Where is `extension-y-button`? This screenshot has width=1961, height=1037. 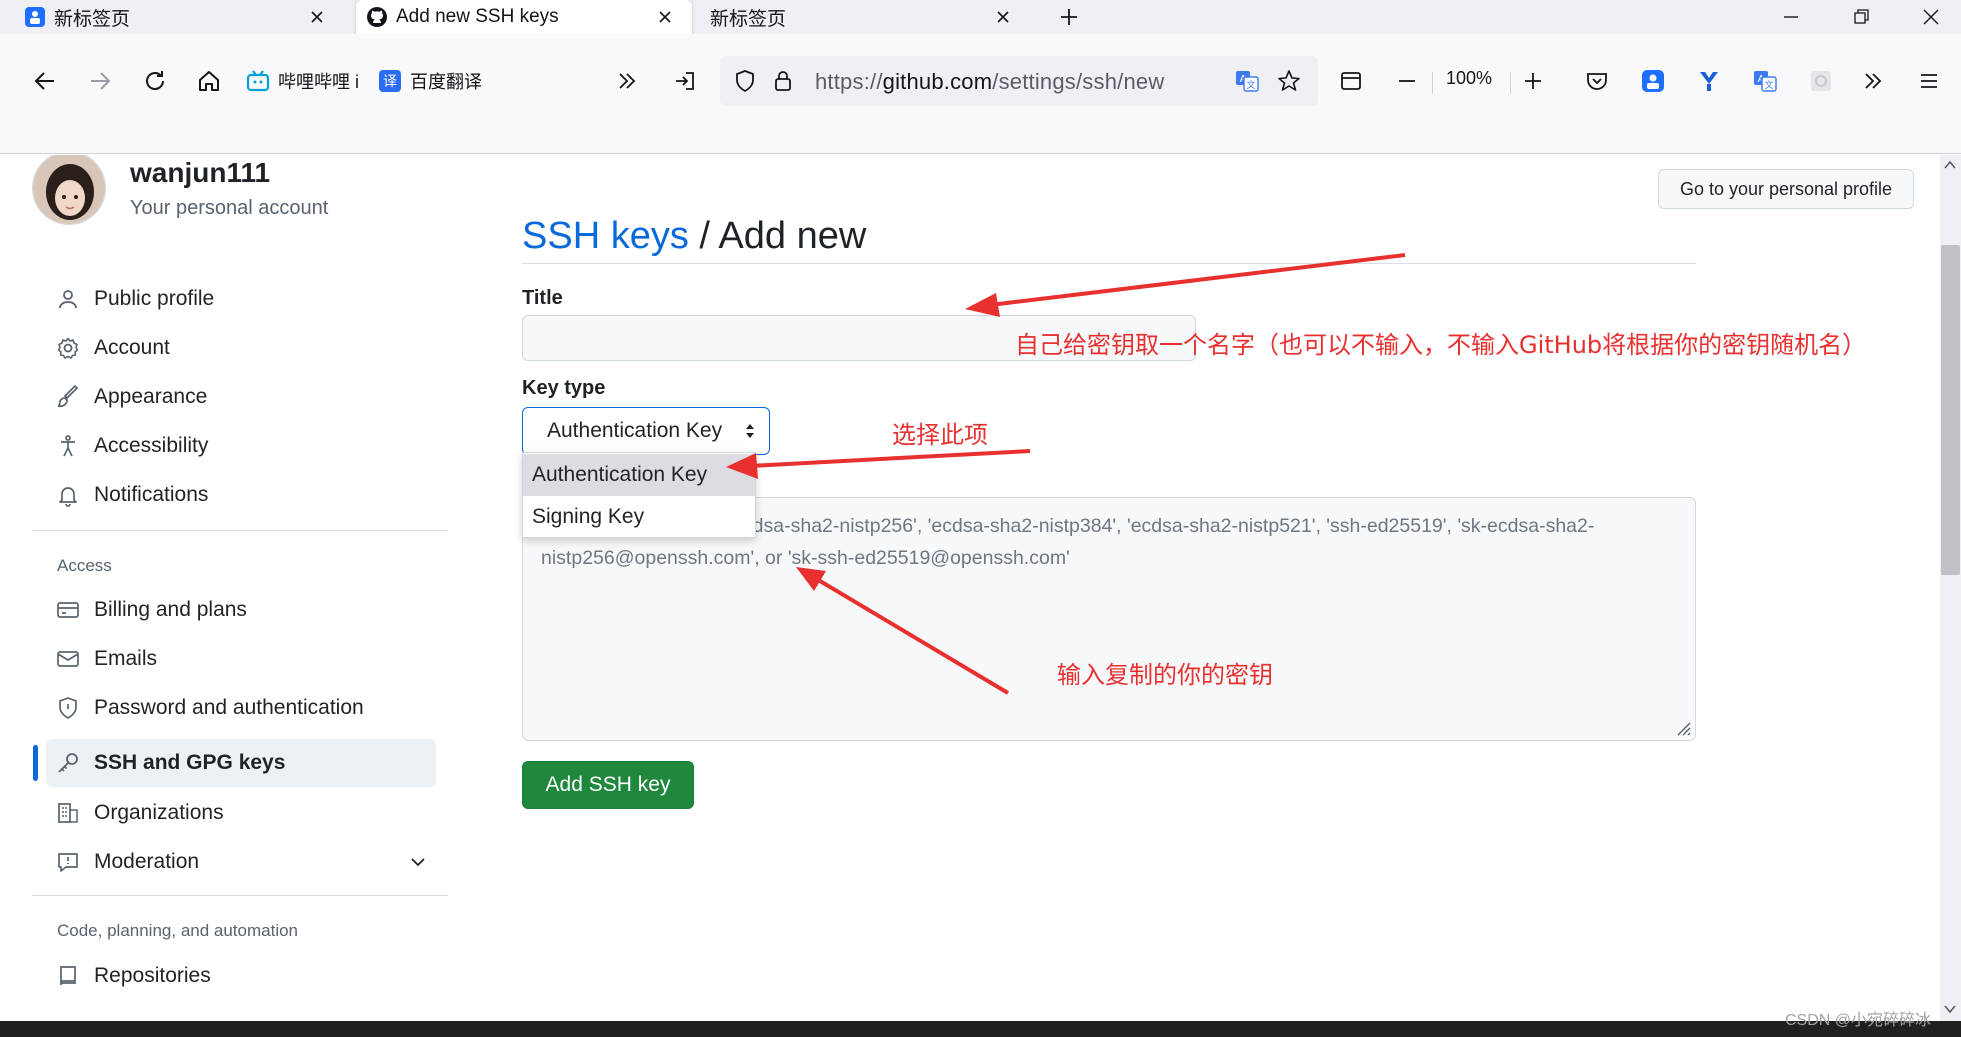 extension-y-button is located at coordinates (1709, 81).